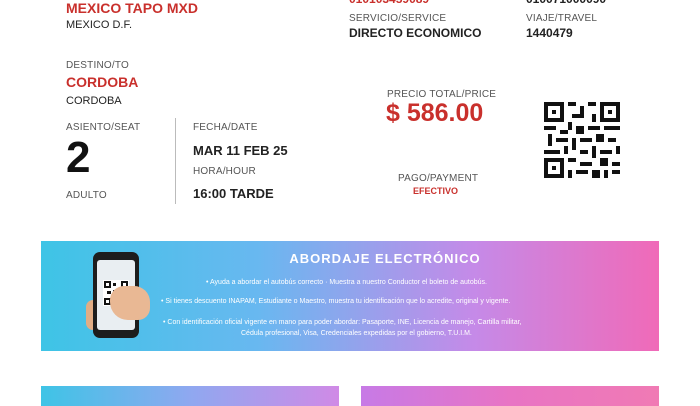 Image resolution: width=700 pixels, height=406 pixels. Describe the element at coordinates (435, 113) in the screenshot. I see `price-value: $ 586.00` at that location.